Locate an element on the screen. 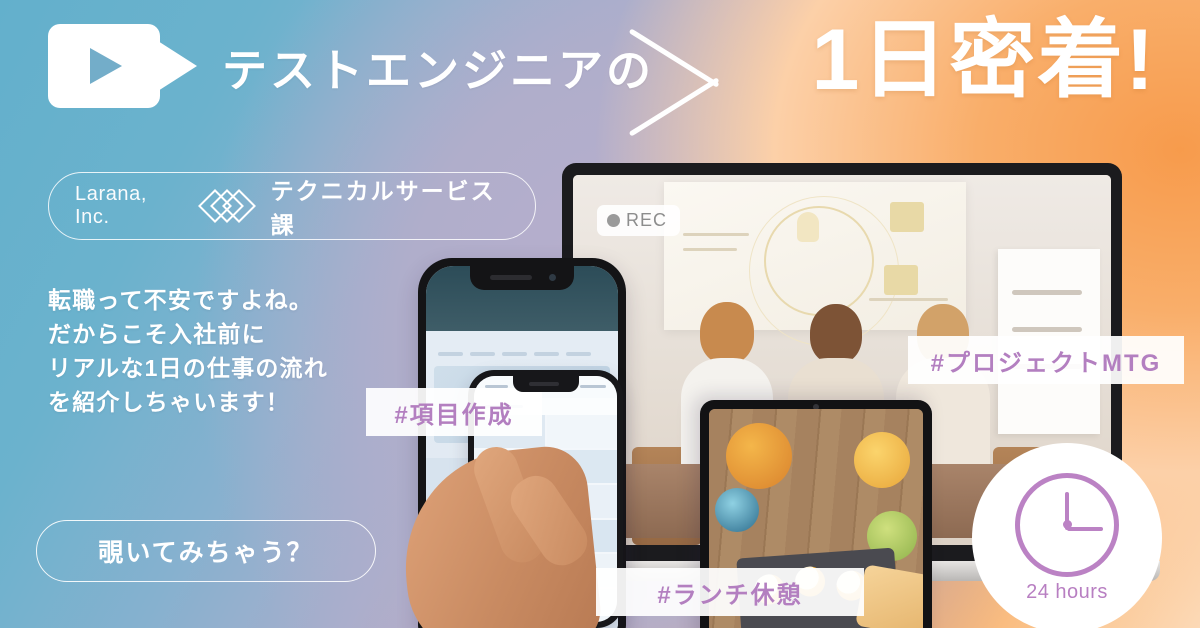  header-title-row: テストエンジニアの is located at coordinates (351, 66).